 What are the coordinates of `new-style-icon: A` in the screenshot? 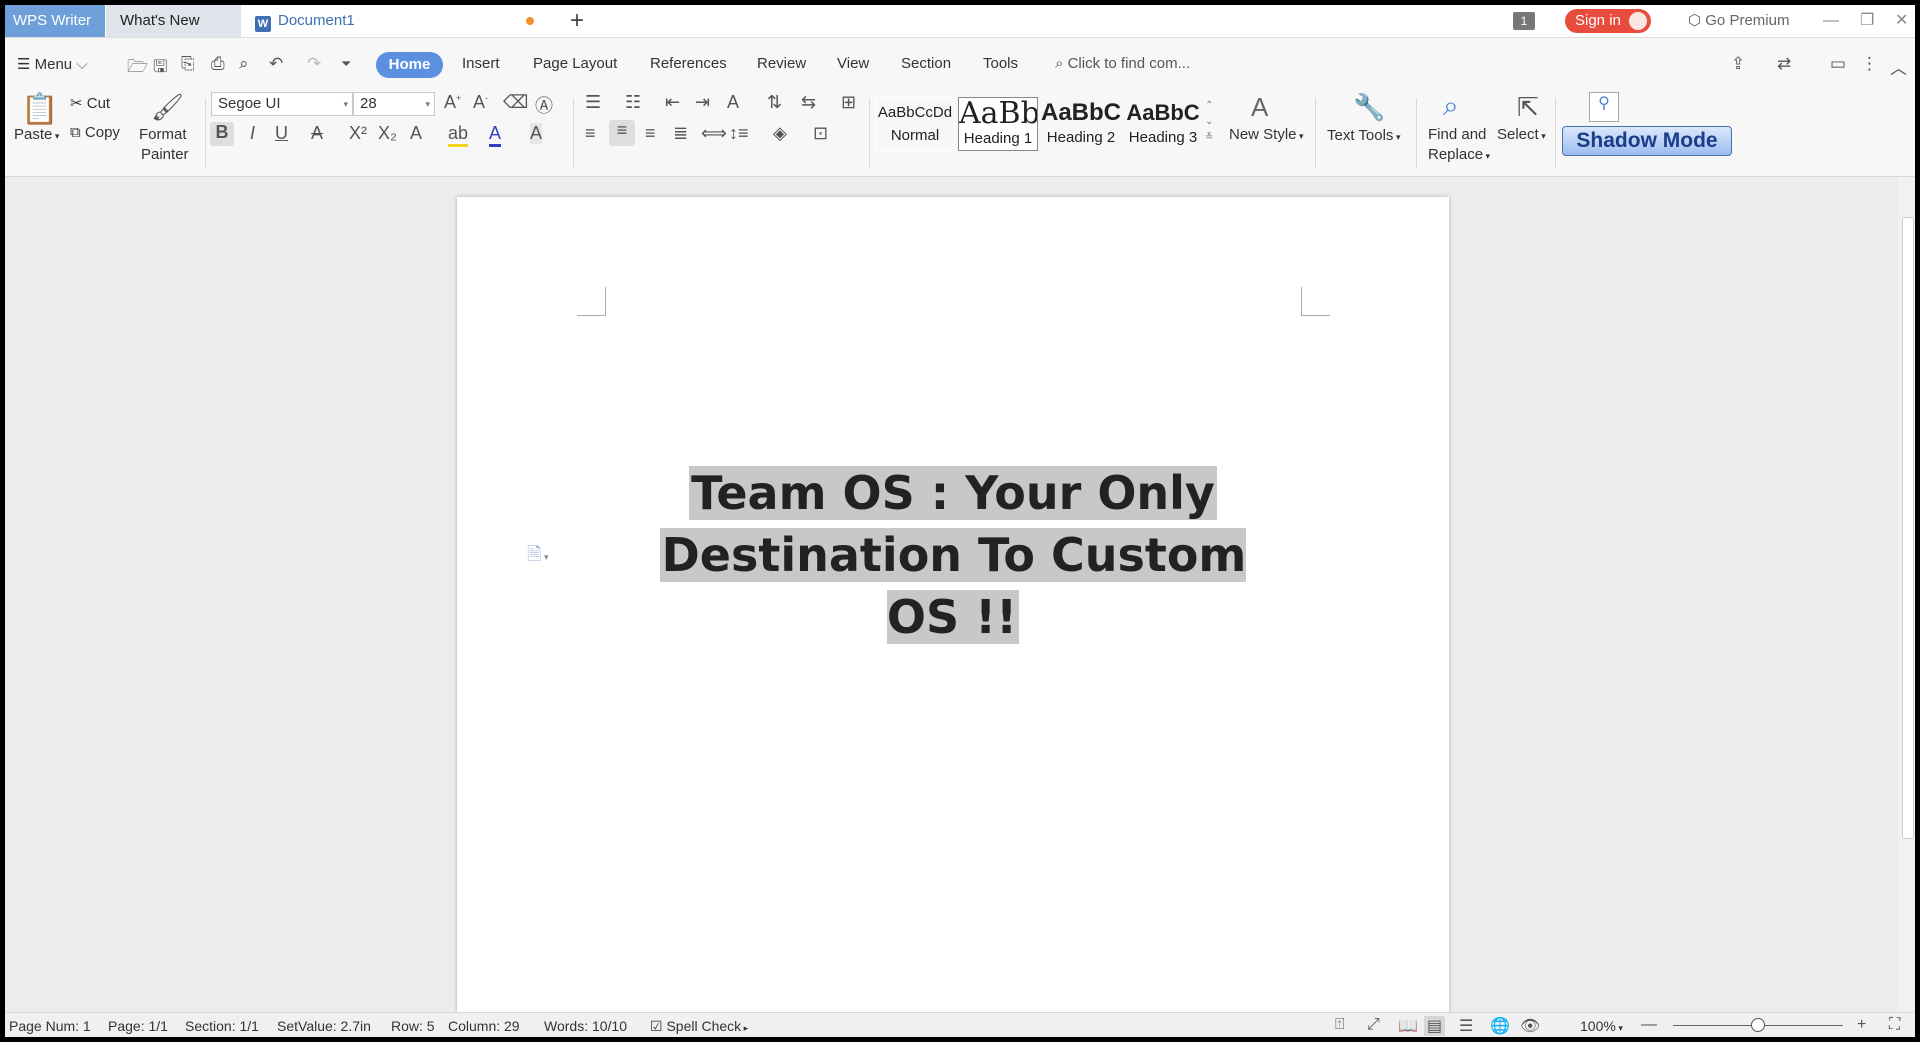 It's located at (1259, 107).